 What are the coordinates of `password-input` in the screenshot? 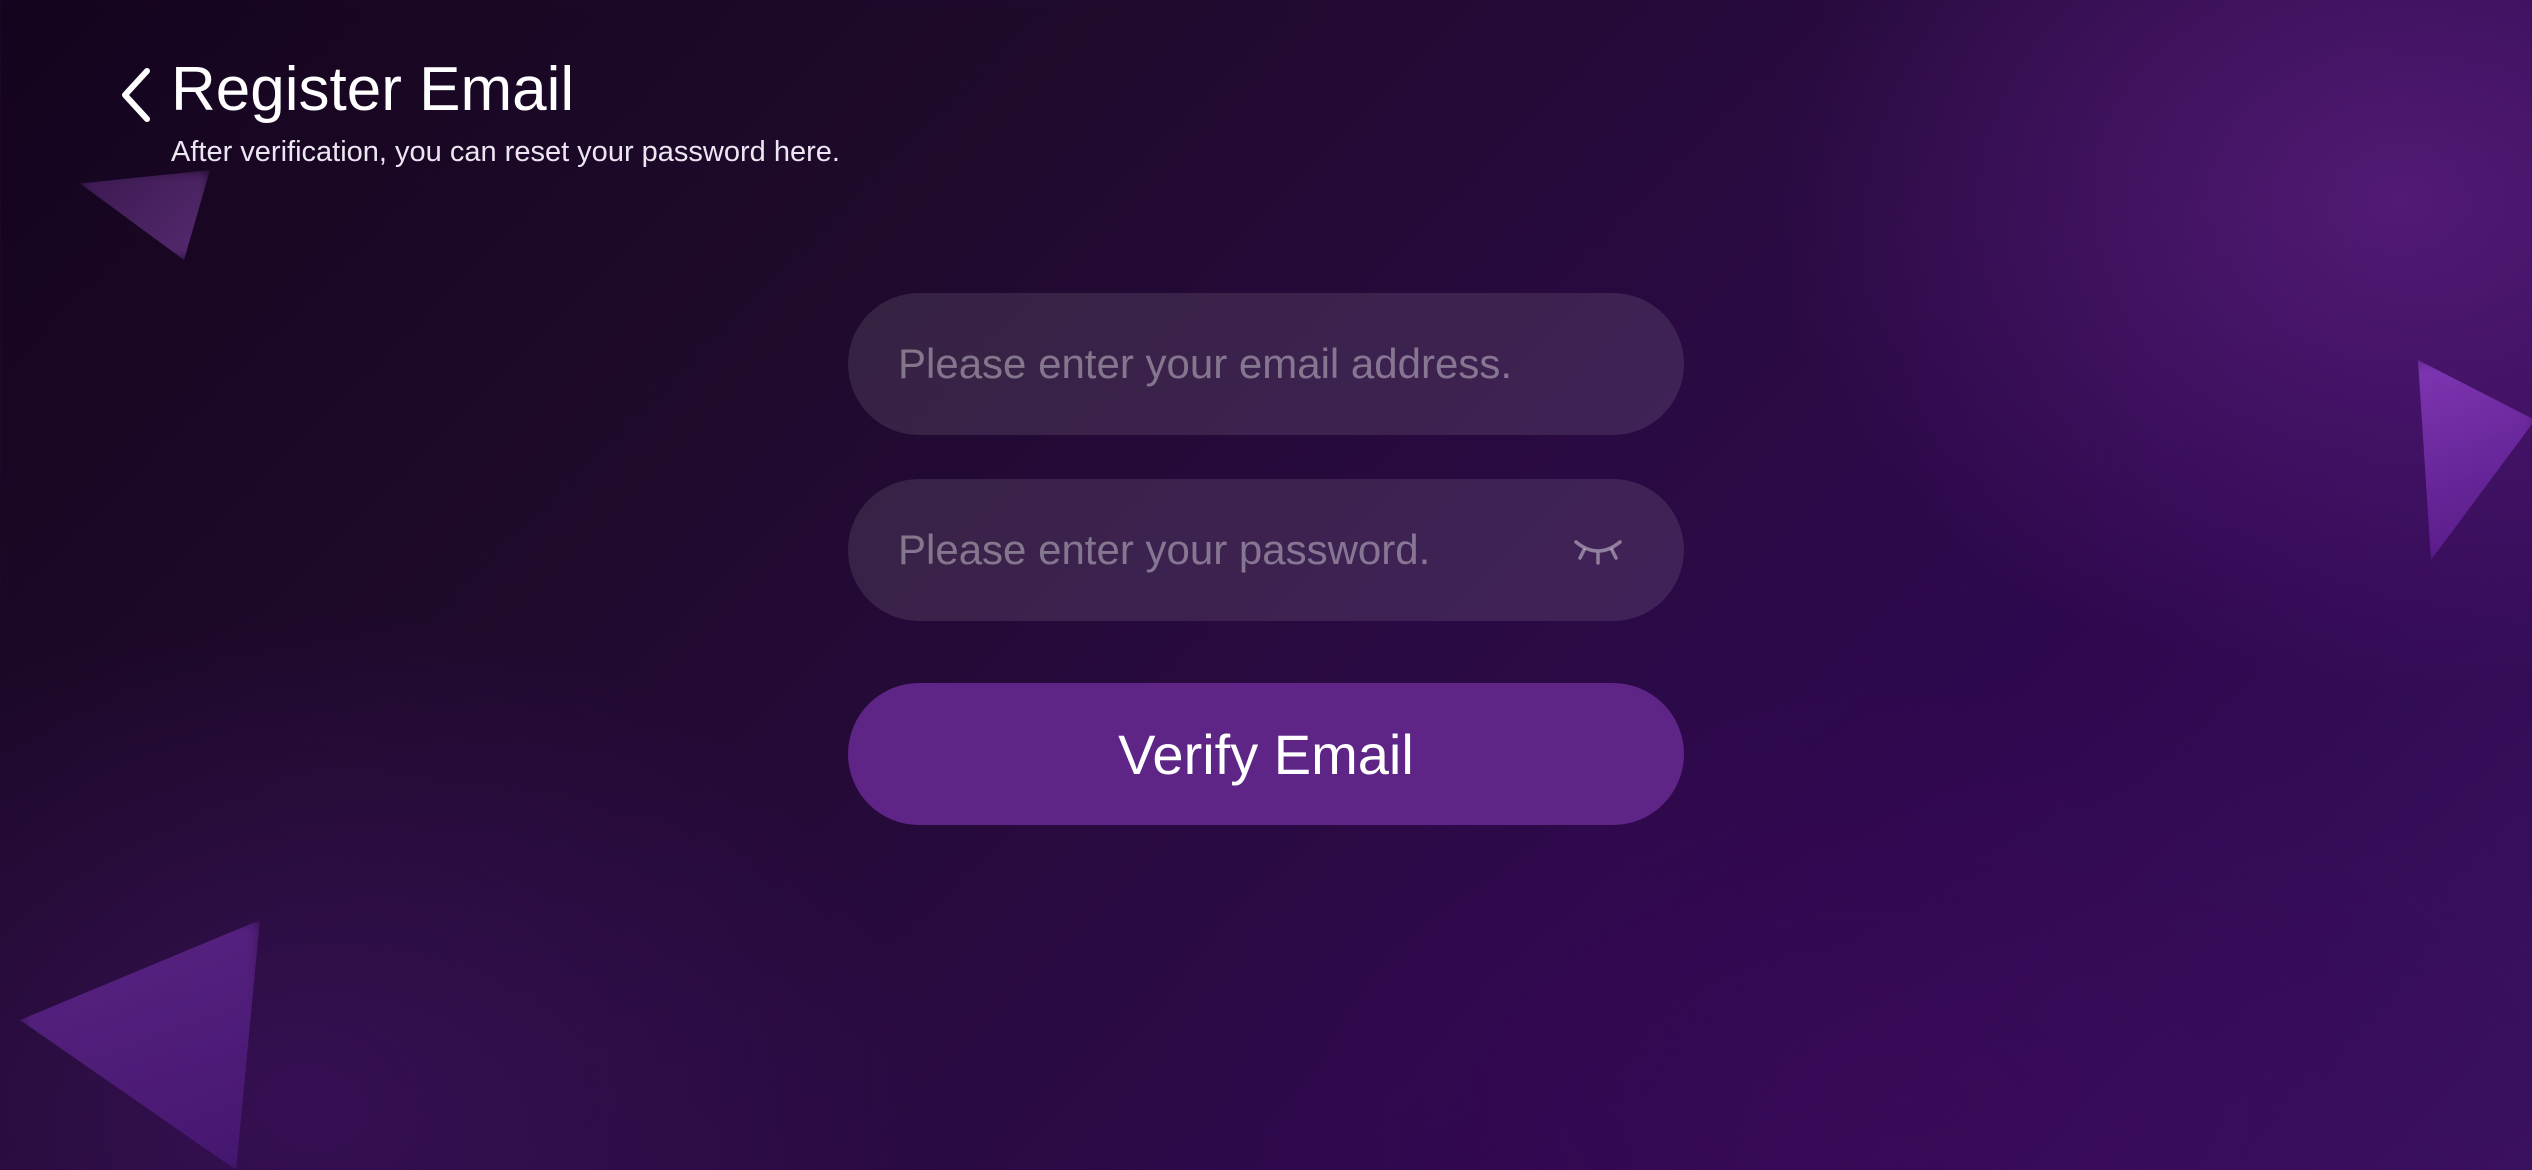 It's located at (1233, 550).